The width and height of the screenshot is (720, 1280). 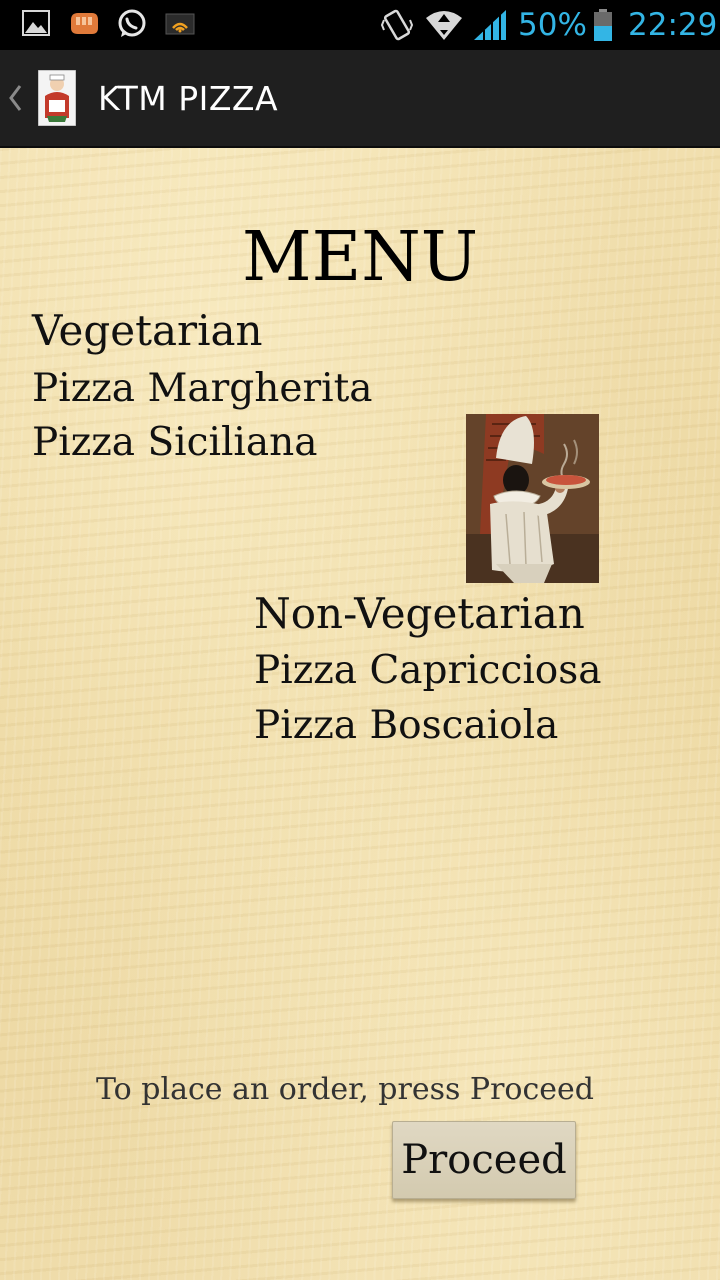 I want to click on app-logo-icon, so click(x=57, y=98).